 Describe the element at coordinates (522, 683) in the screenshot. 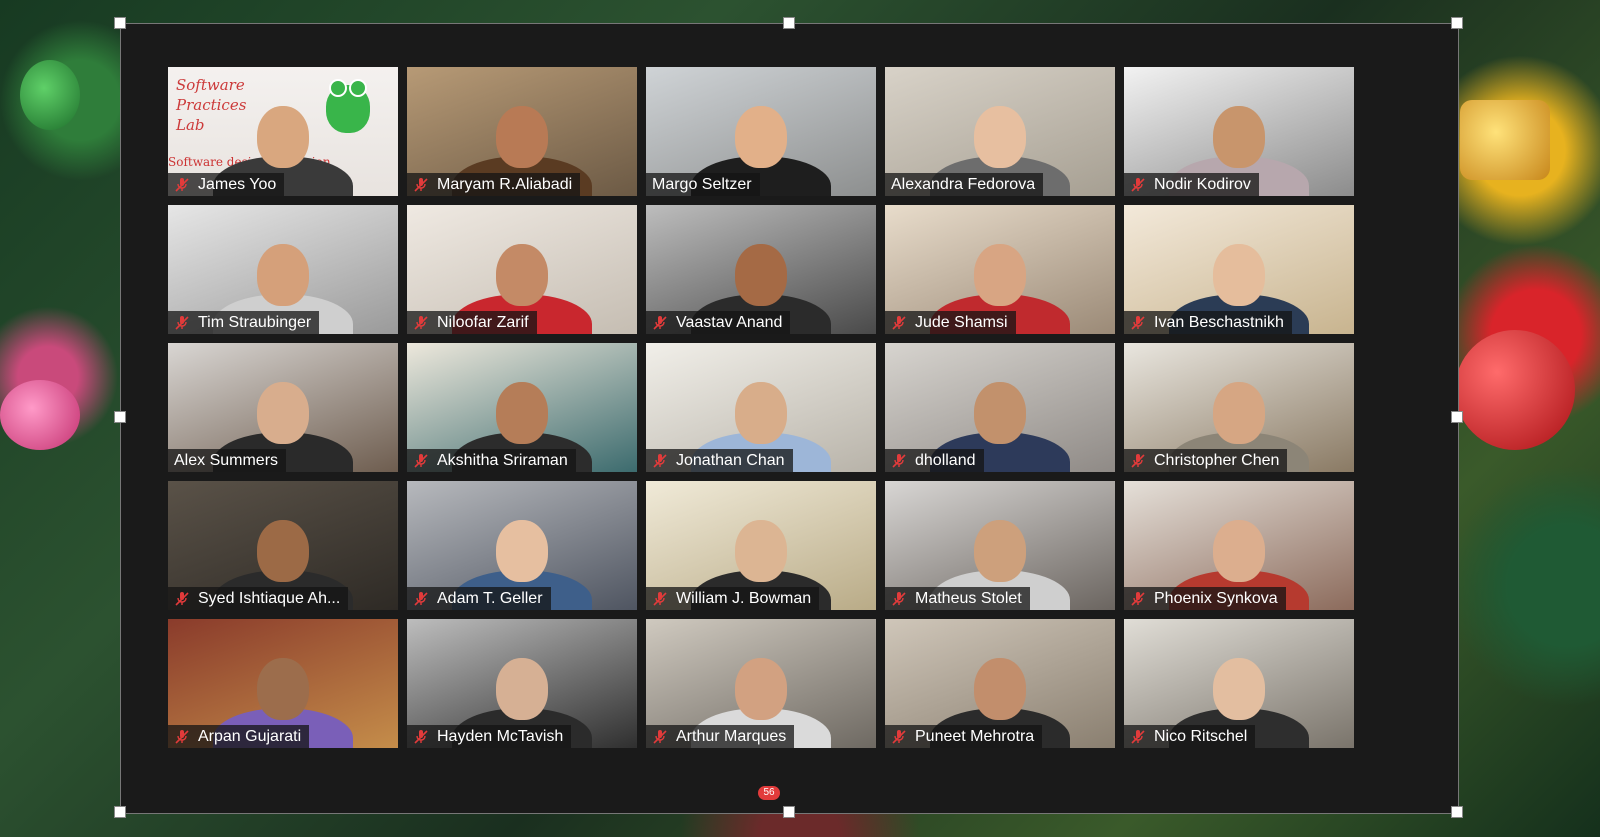

I see `participant-video-tile: Hayden McTavish` at that location.